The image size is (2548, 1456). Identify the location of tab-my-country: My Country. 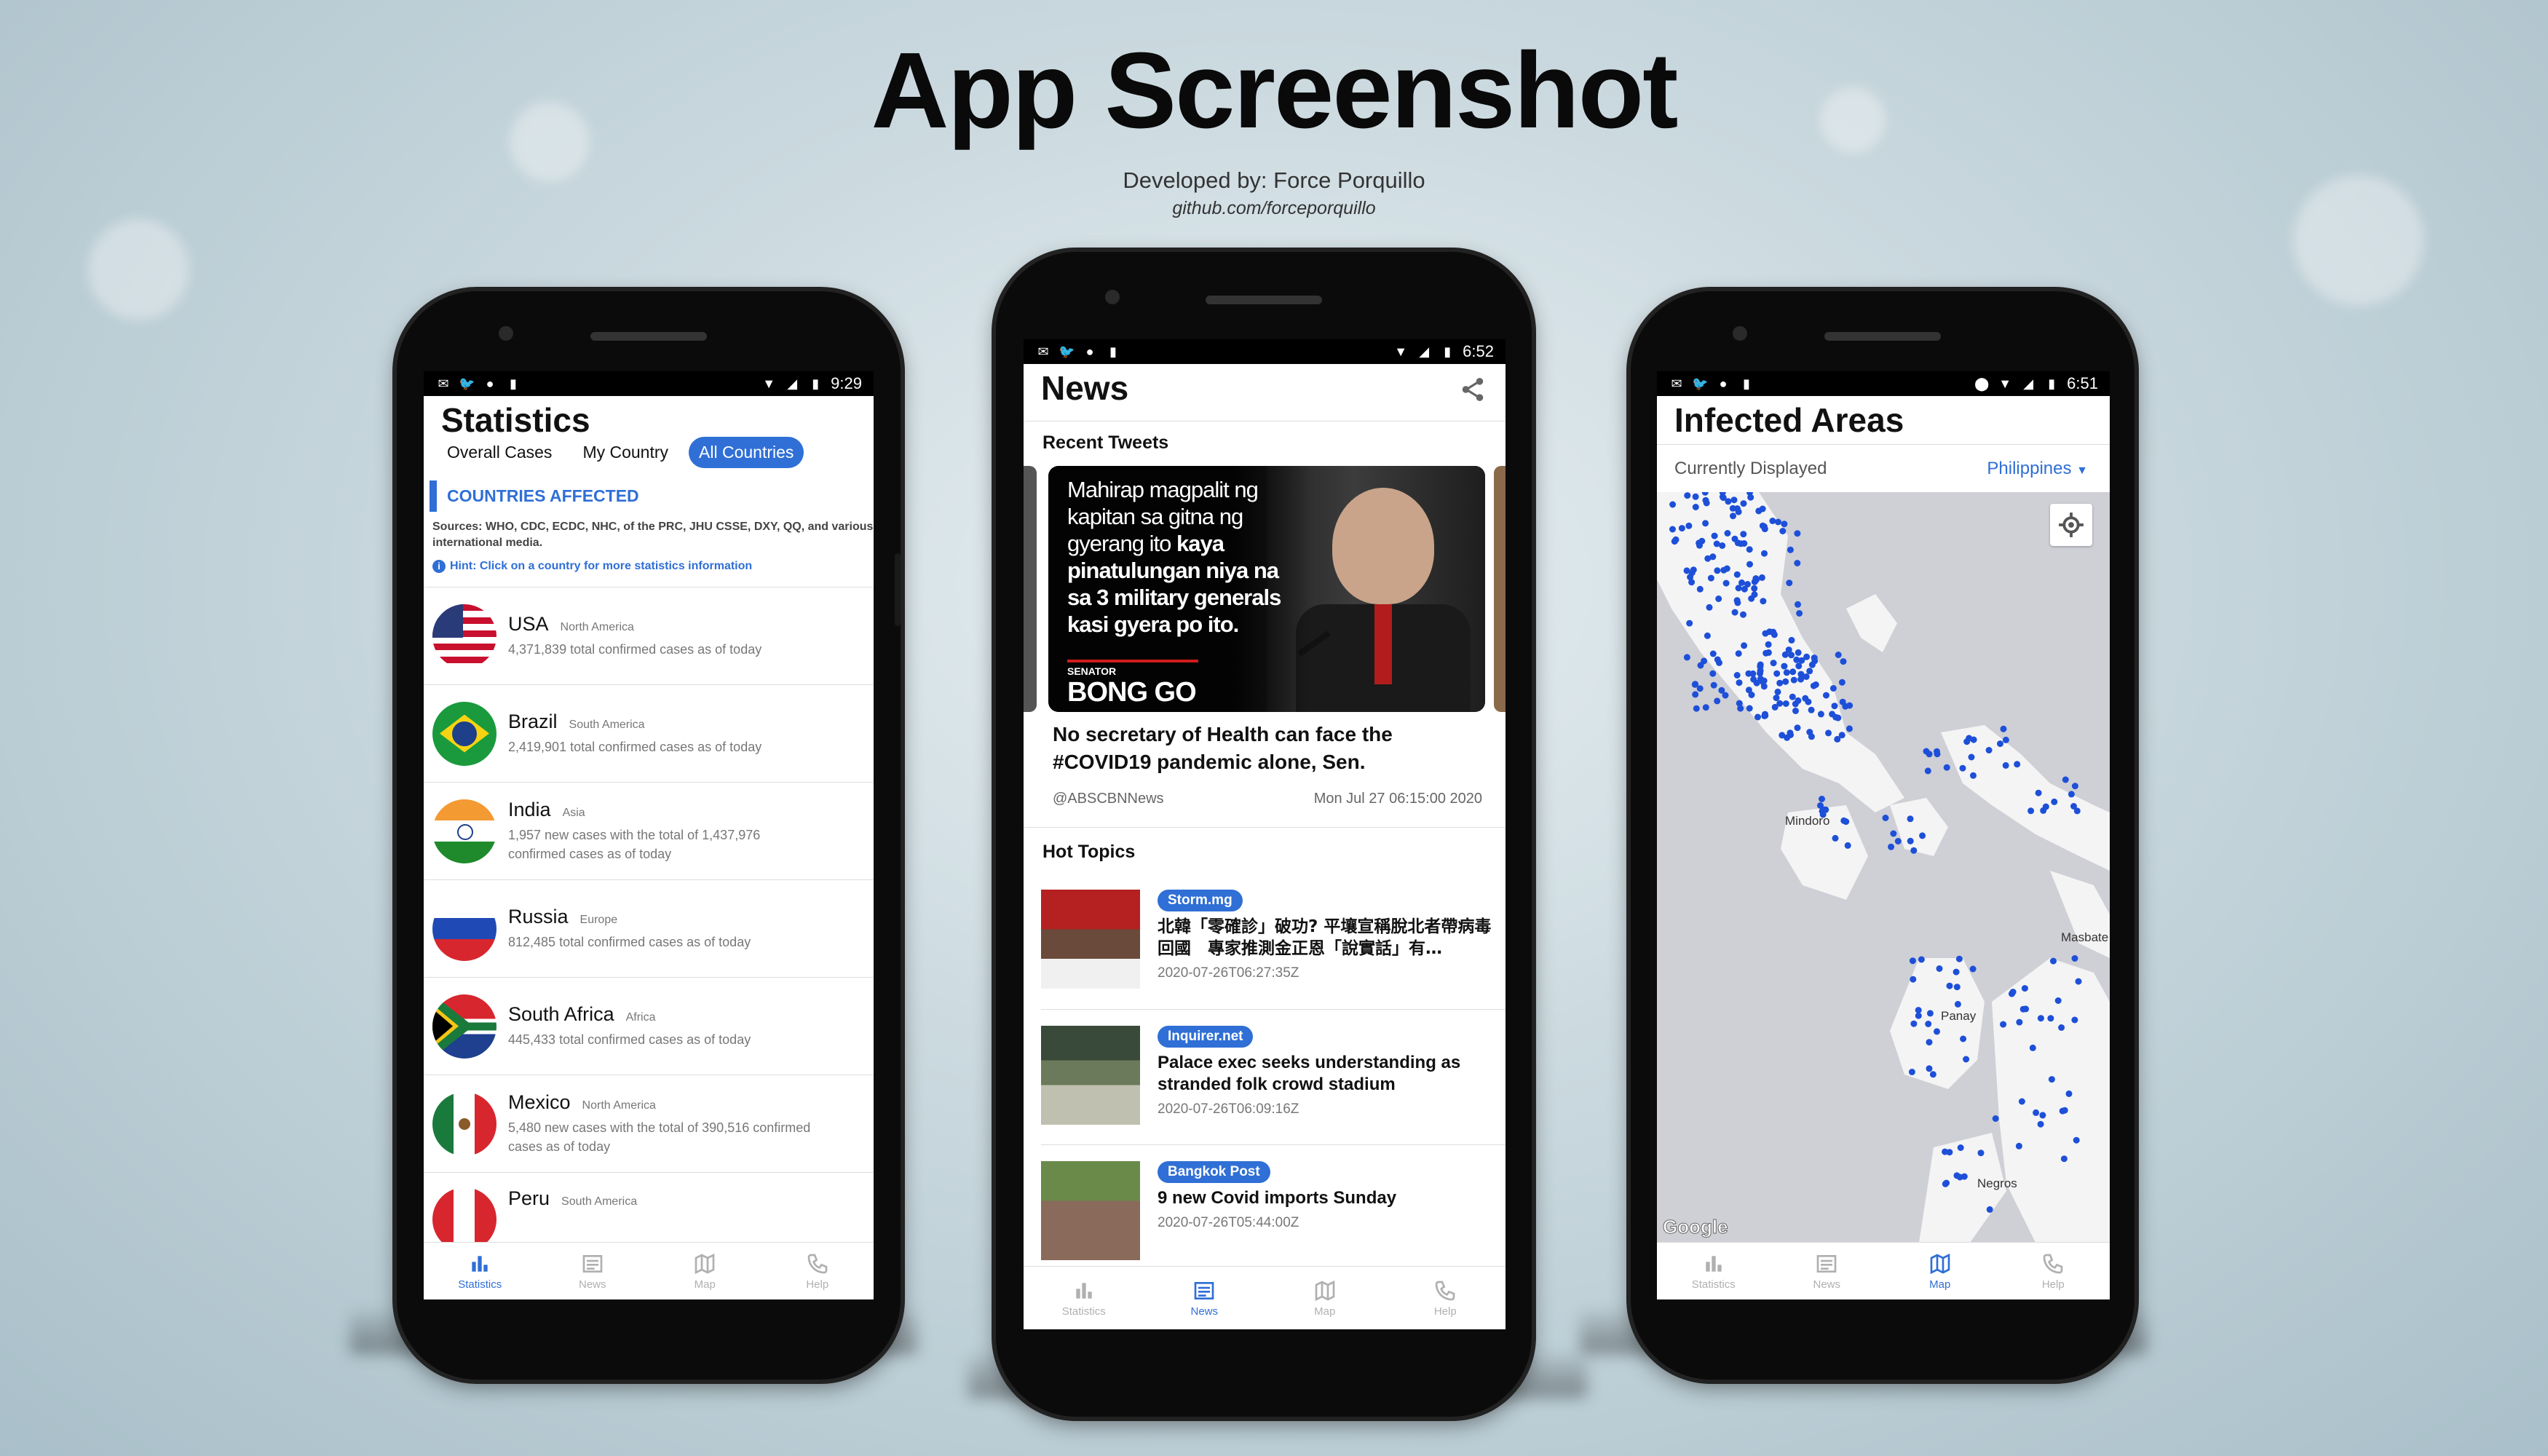
(625, 452).